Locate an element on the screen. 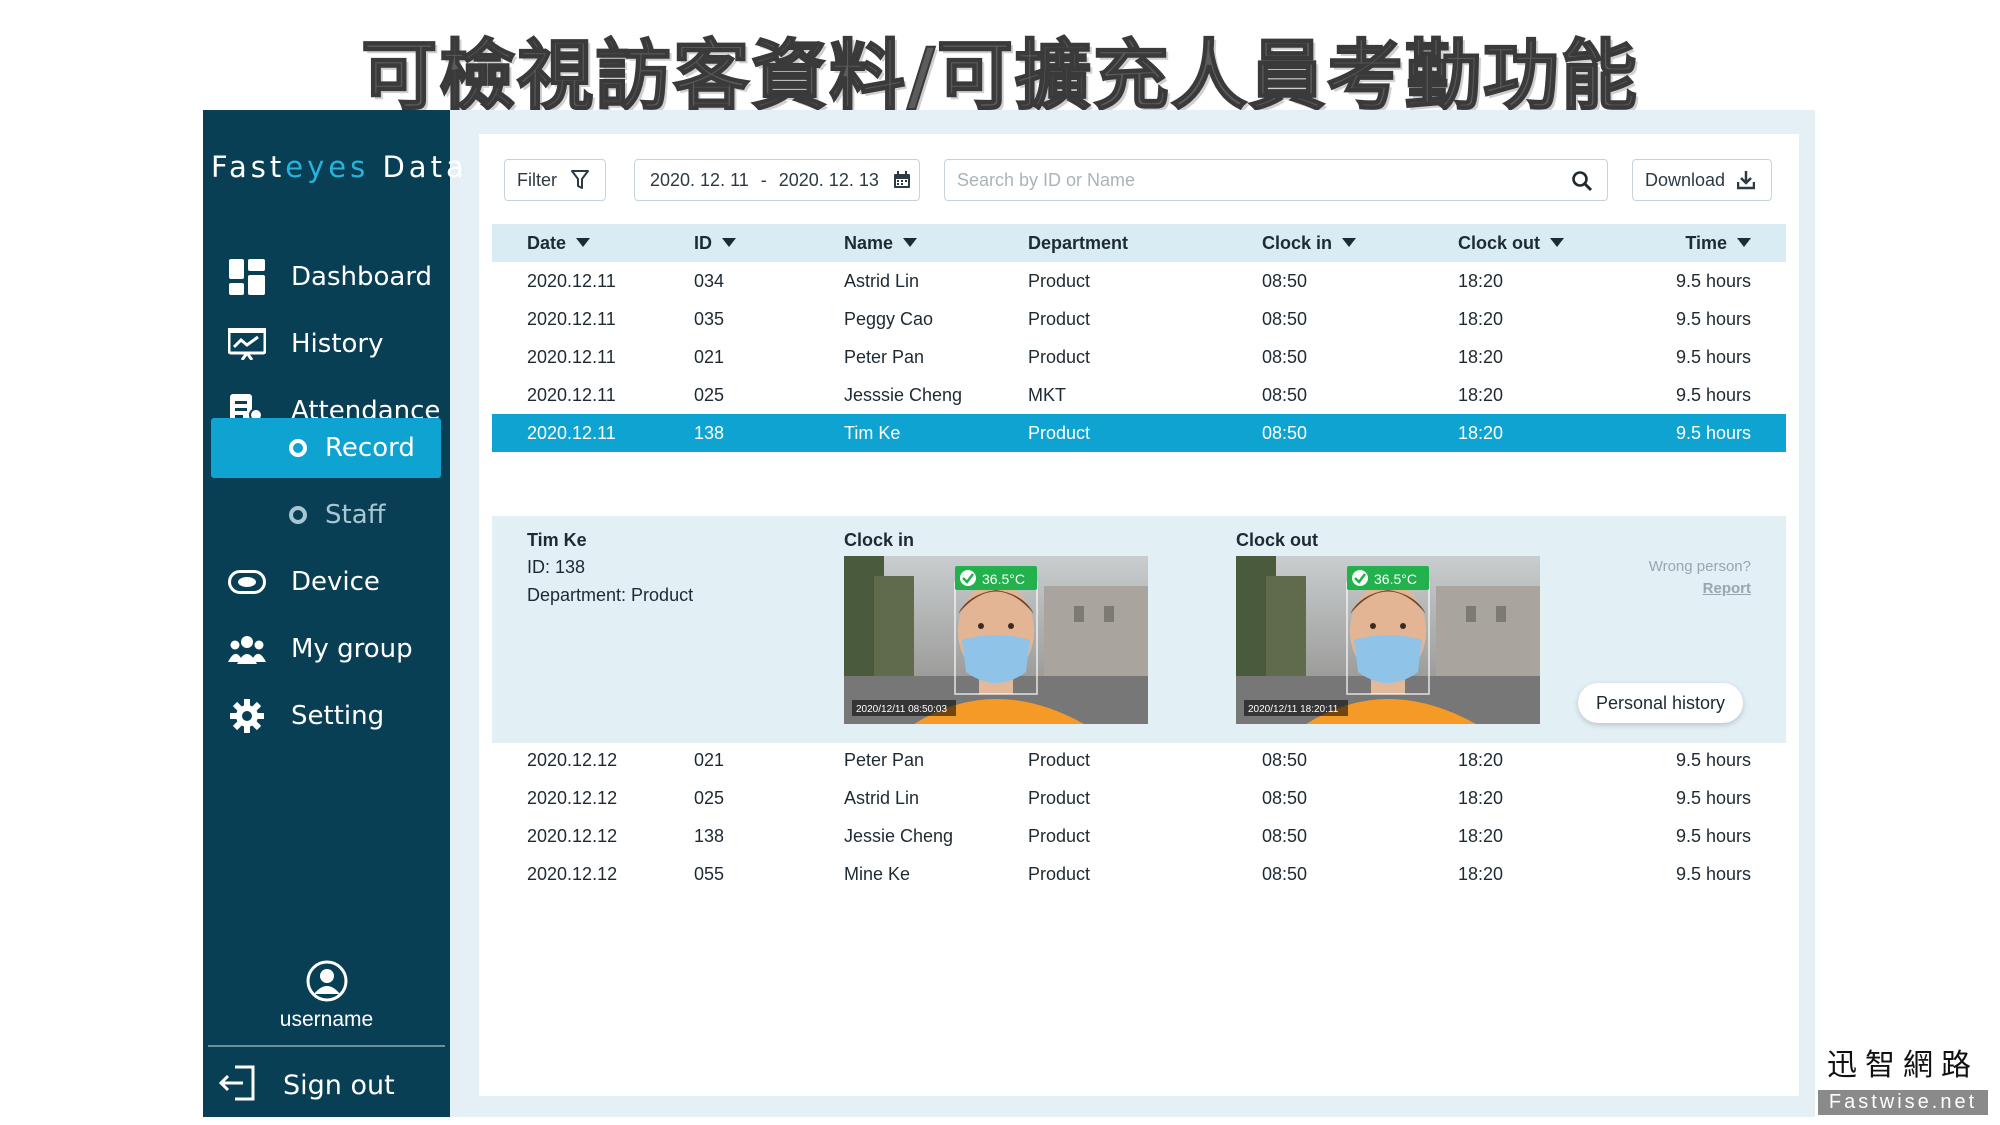 Image resolution: width=2000 pixels, height=1125 pixels. cell-name: Tim Ke is located at coordinates (872, 433).